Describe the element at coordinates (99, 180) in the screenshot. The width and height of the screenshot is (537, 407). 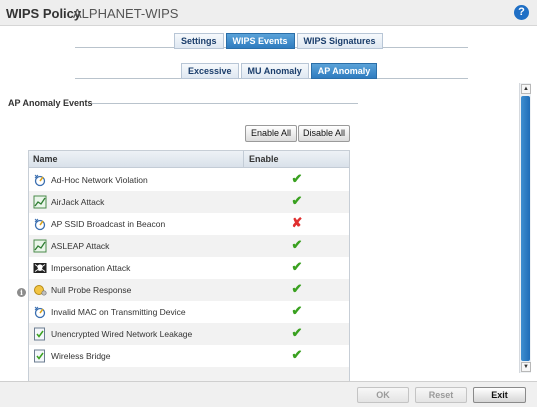
I see `event-name: Ad-Hoc Network Violation` at that location.